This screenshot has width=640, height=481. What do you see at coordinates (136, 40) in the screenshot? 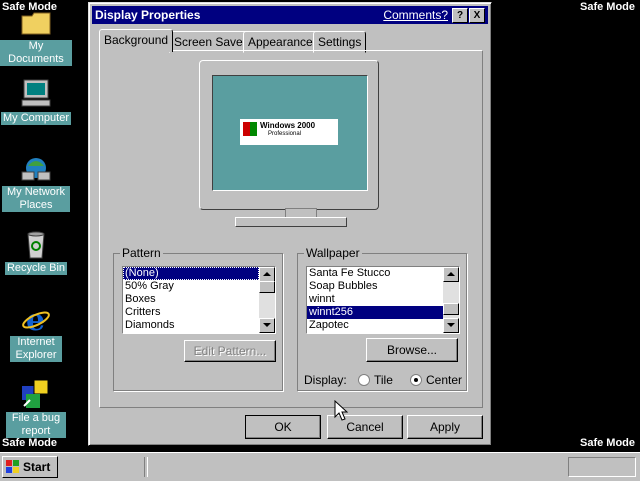
I see `tab-background: Background` at bounding box center [136, 40].